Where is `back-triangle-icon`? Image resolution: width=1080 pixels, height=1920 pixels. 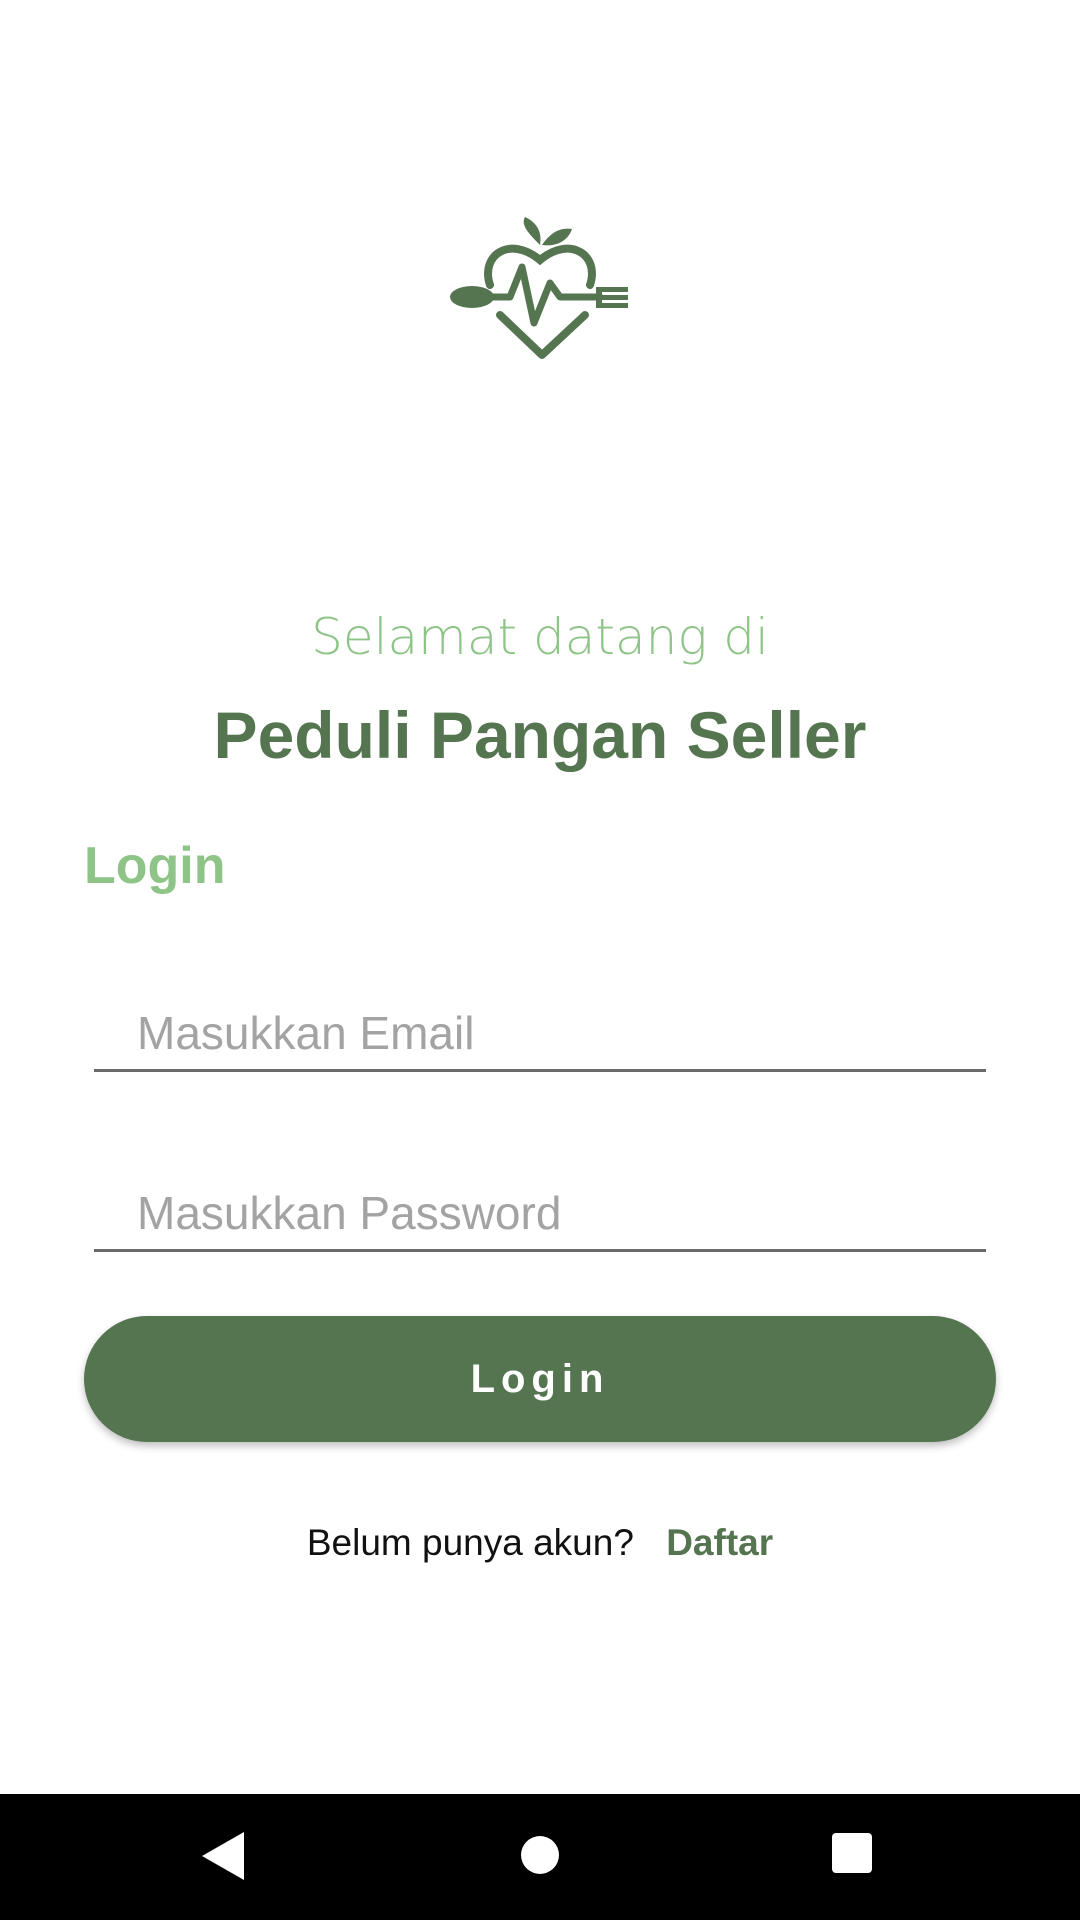
back-triangle-icon is located at coordinates (223, 1856).